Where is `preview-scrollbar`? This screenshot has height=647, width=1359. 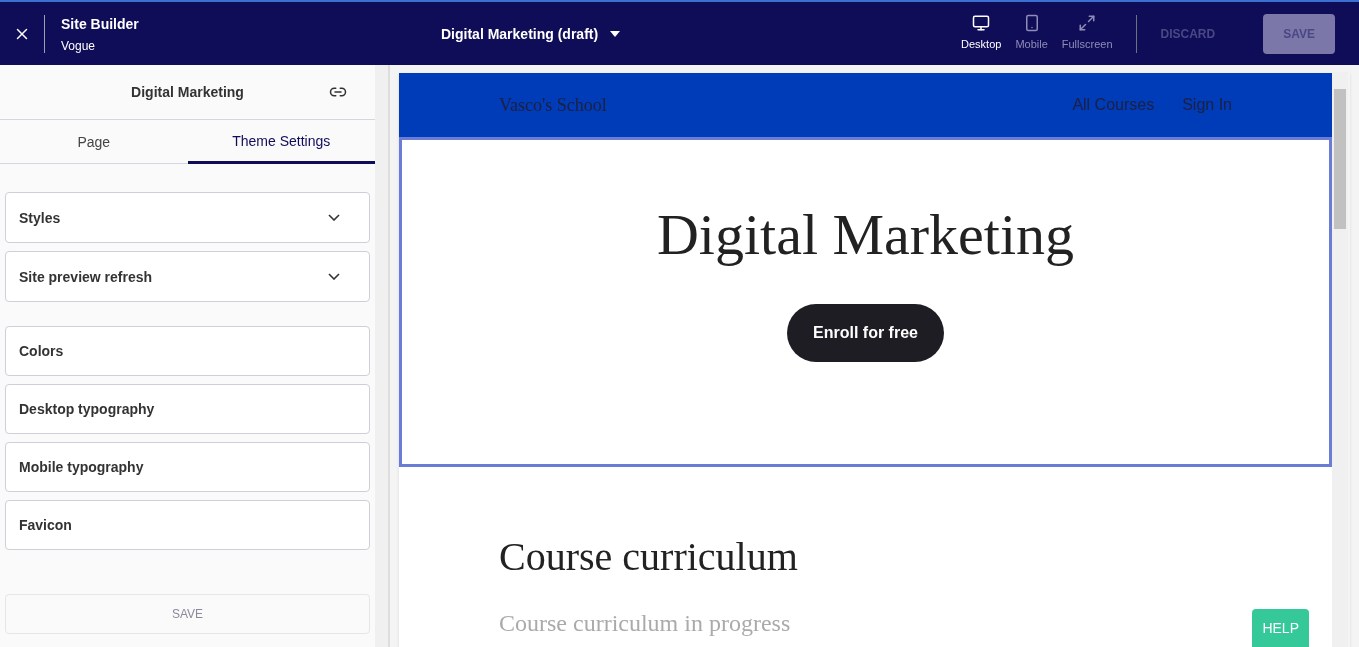 preview-scrollbar is located at coordinates (1340, 360).